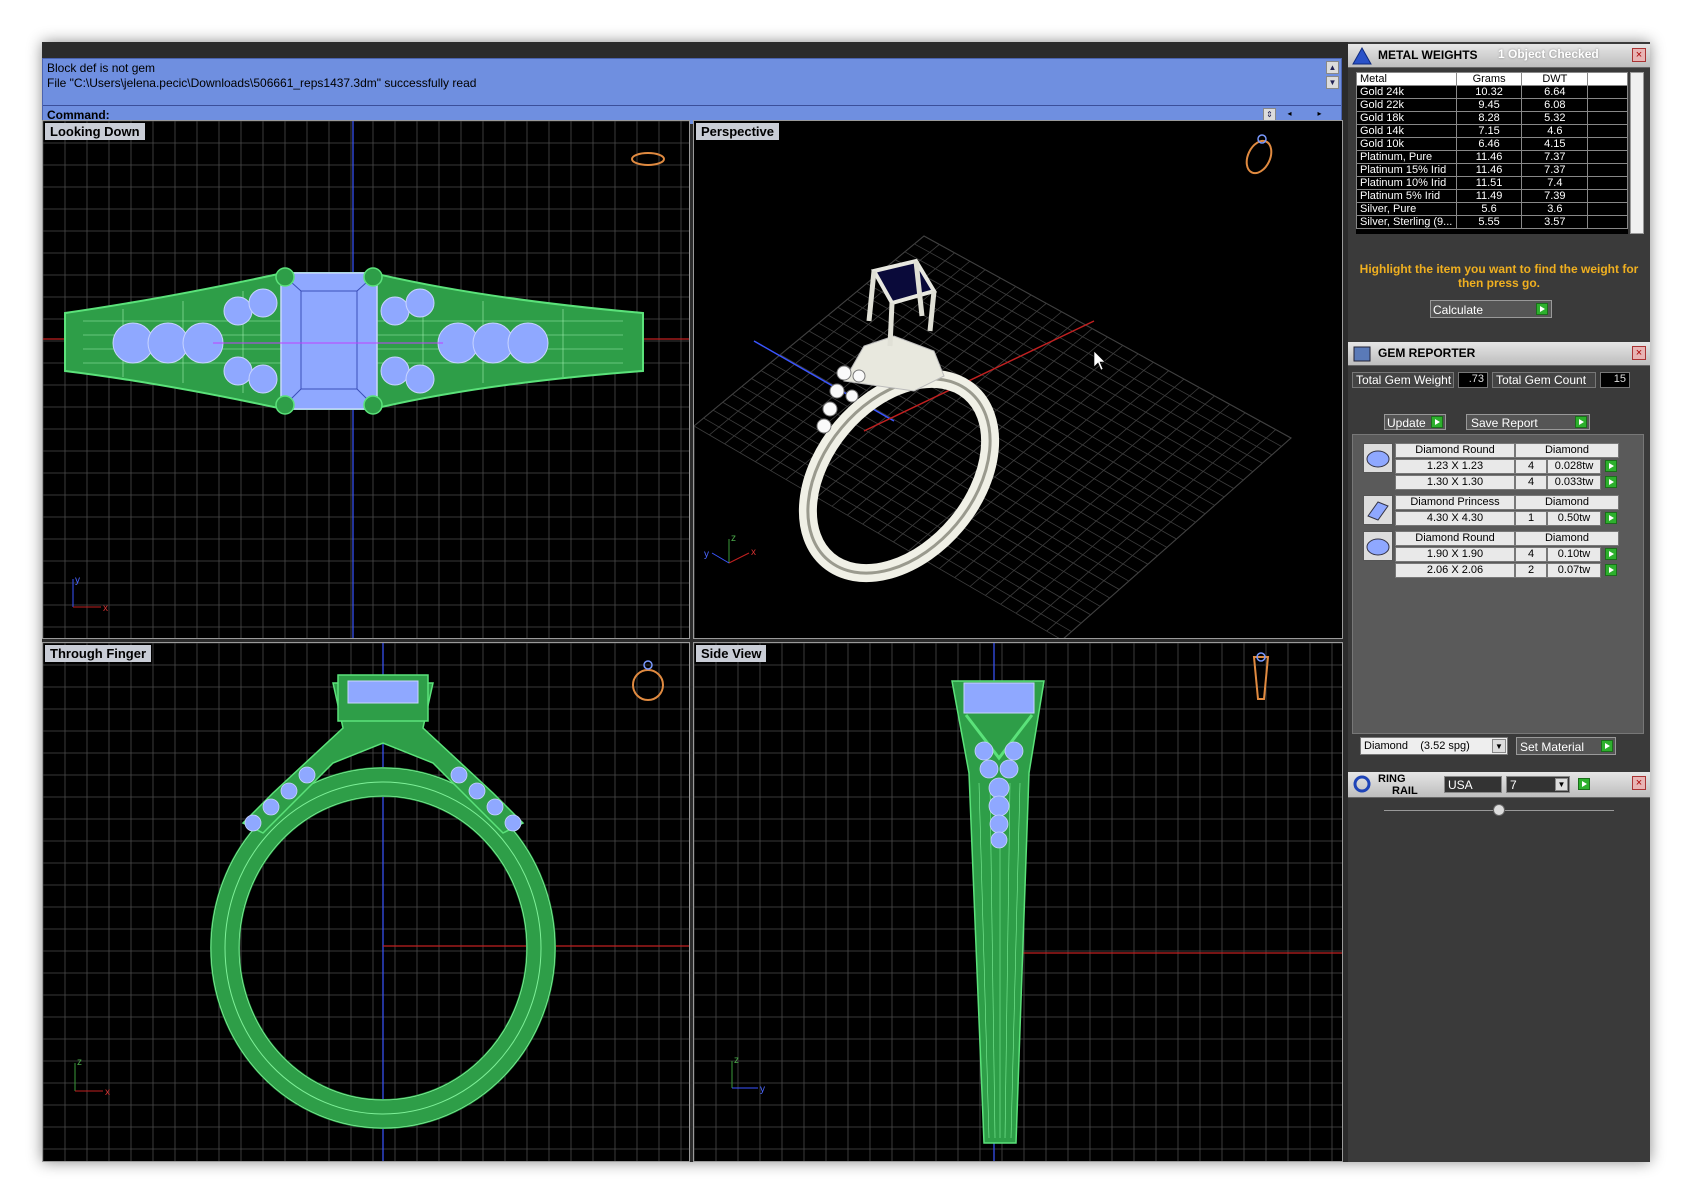  I want to click on table-header: DWT, so click(1555, 79).